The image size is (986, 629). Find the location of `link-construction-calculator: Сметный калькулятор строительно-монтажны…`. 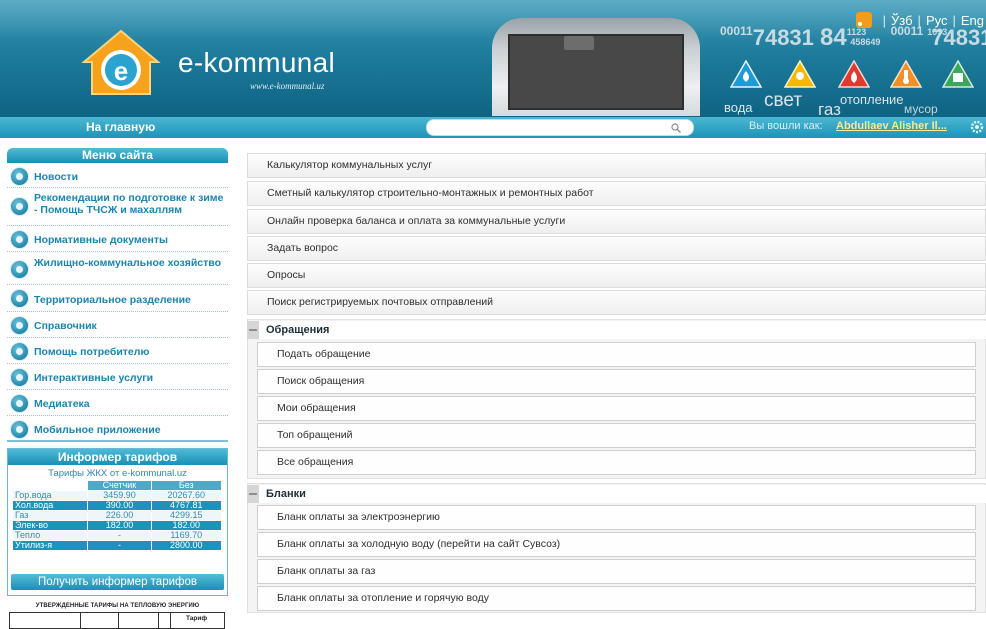

link-construction-calculator: Сметный калькулятор строительно-монтажны… is located at coordinates (616, 193).